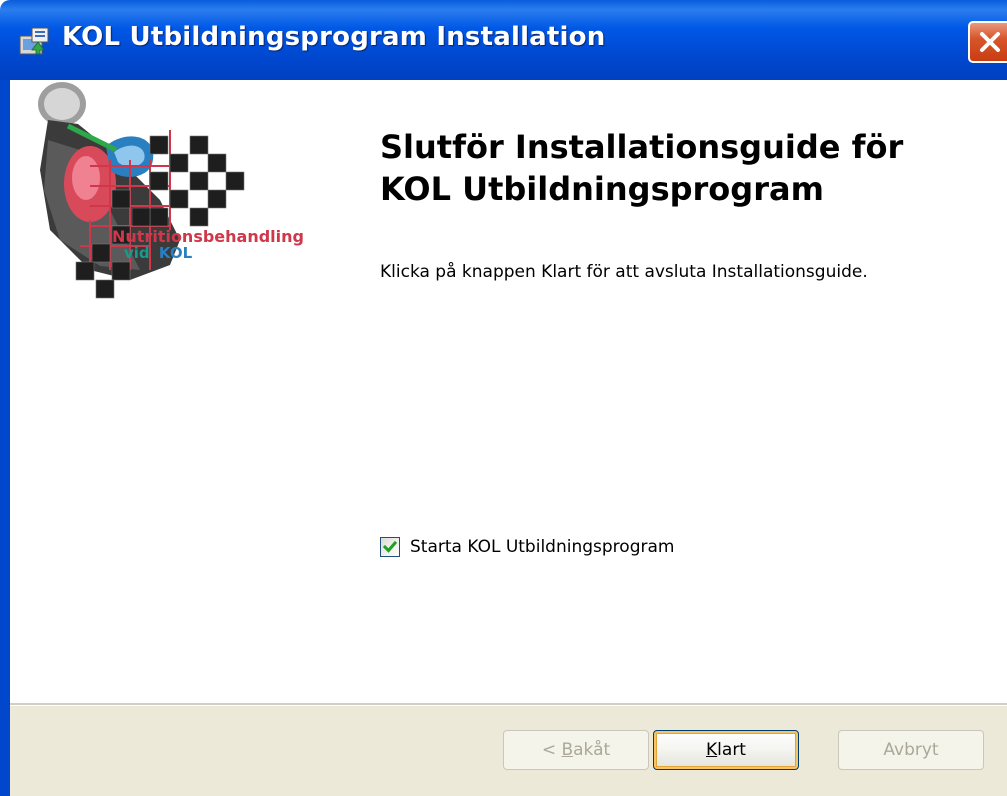  What do you see at coordinates (602, 189) in the screenshot?
I see `heading-line-2: KOL Utbildningsprogram` at bounding box center [602, 189].